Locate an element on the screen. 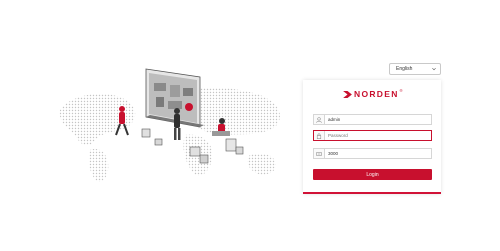 This screenshot has height=251, width=500. username-input is located at coordinates (375, 119).